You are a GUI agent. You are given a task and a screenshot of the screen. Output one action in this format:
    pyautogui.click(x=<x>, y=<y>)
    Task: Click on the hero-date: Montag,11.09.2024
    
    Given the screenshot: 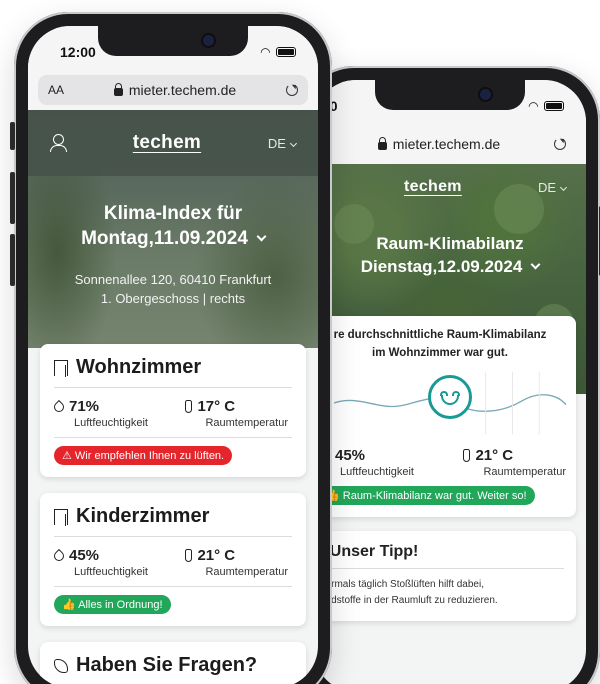 What is the action you would take?
    pyautogui.click(x=164, y=238)
    